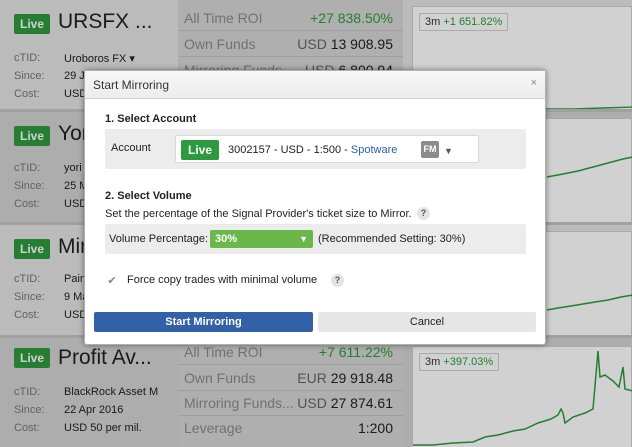 The image size is (632, 447). Describe the element at coordinates (112, 281) in the screenshot. I see `force-copy-checkbox: ✔` at that location.